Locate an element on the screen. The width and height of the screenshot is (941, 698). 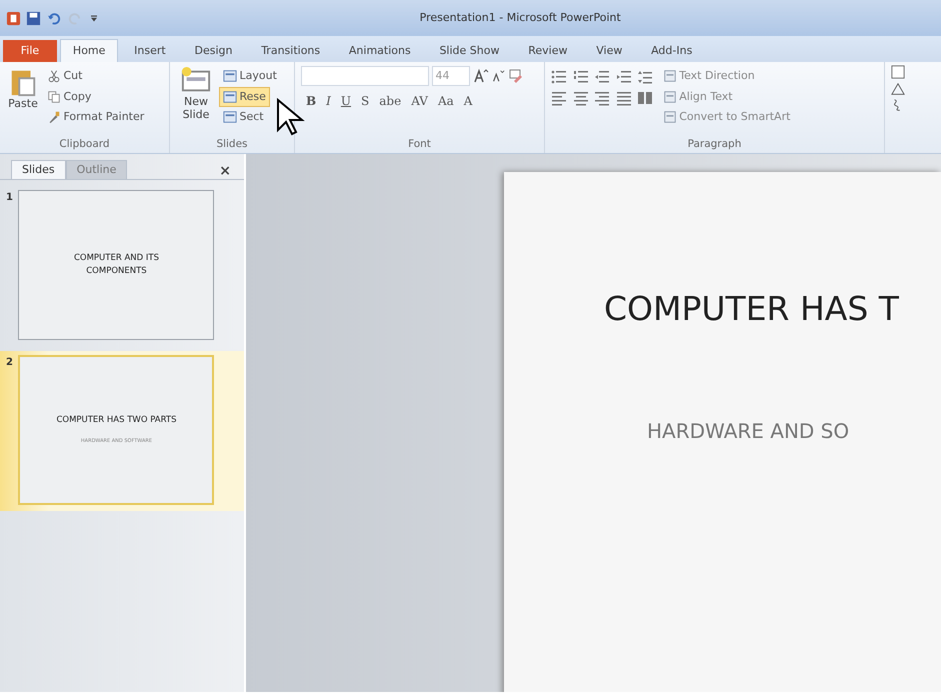
slide-number: 1 is located at coordinates (9, 197).